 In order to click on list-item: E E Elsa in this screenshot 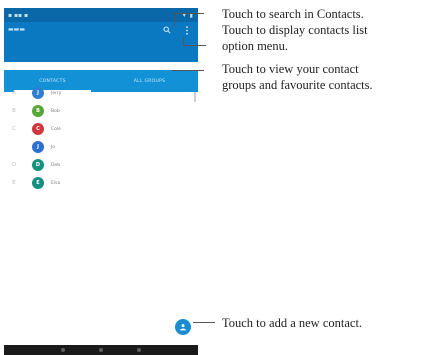, I will do `click(101, 183)`.